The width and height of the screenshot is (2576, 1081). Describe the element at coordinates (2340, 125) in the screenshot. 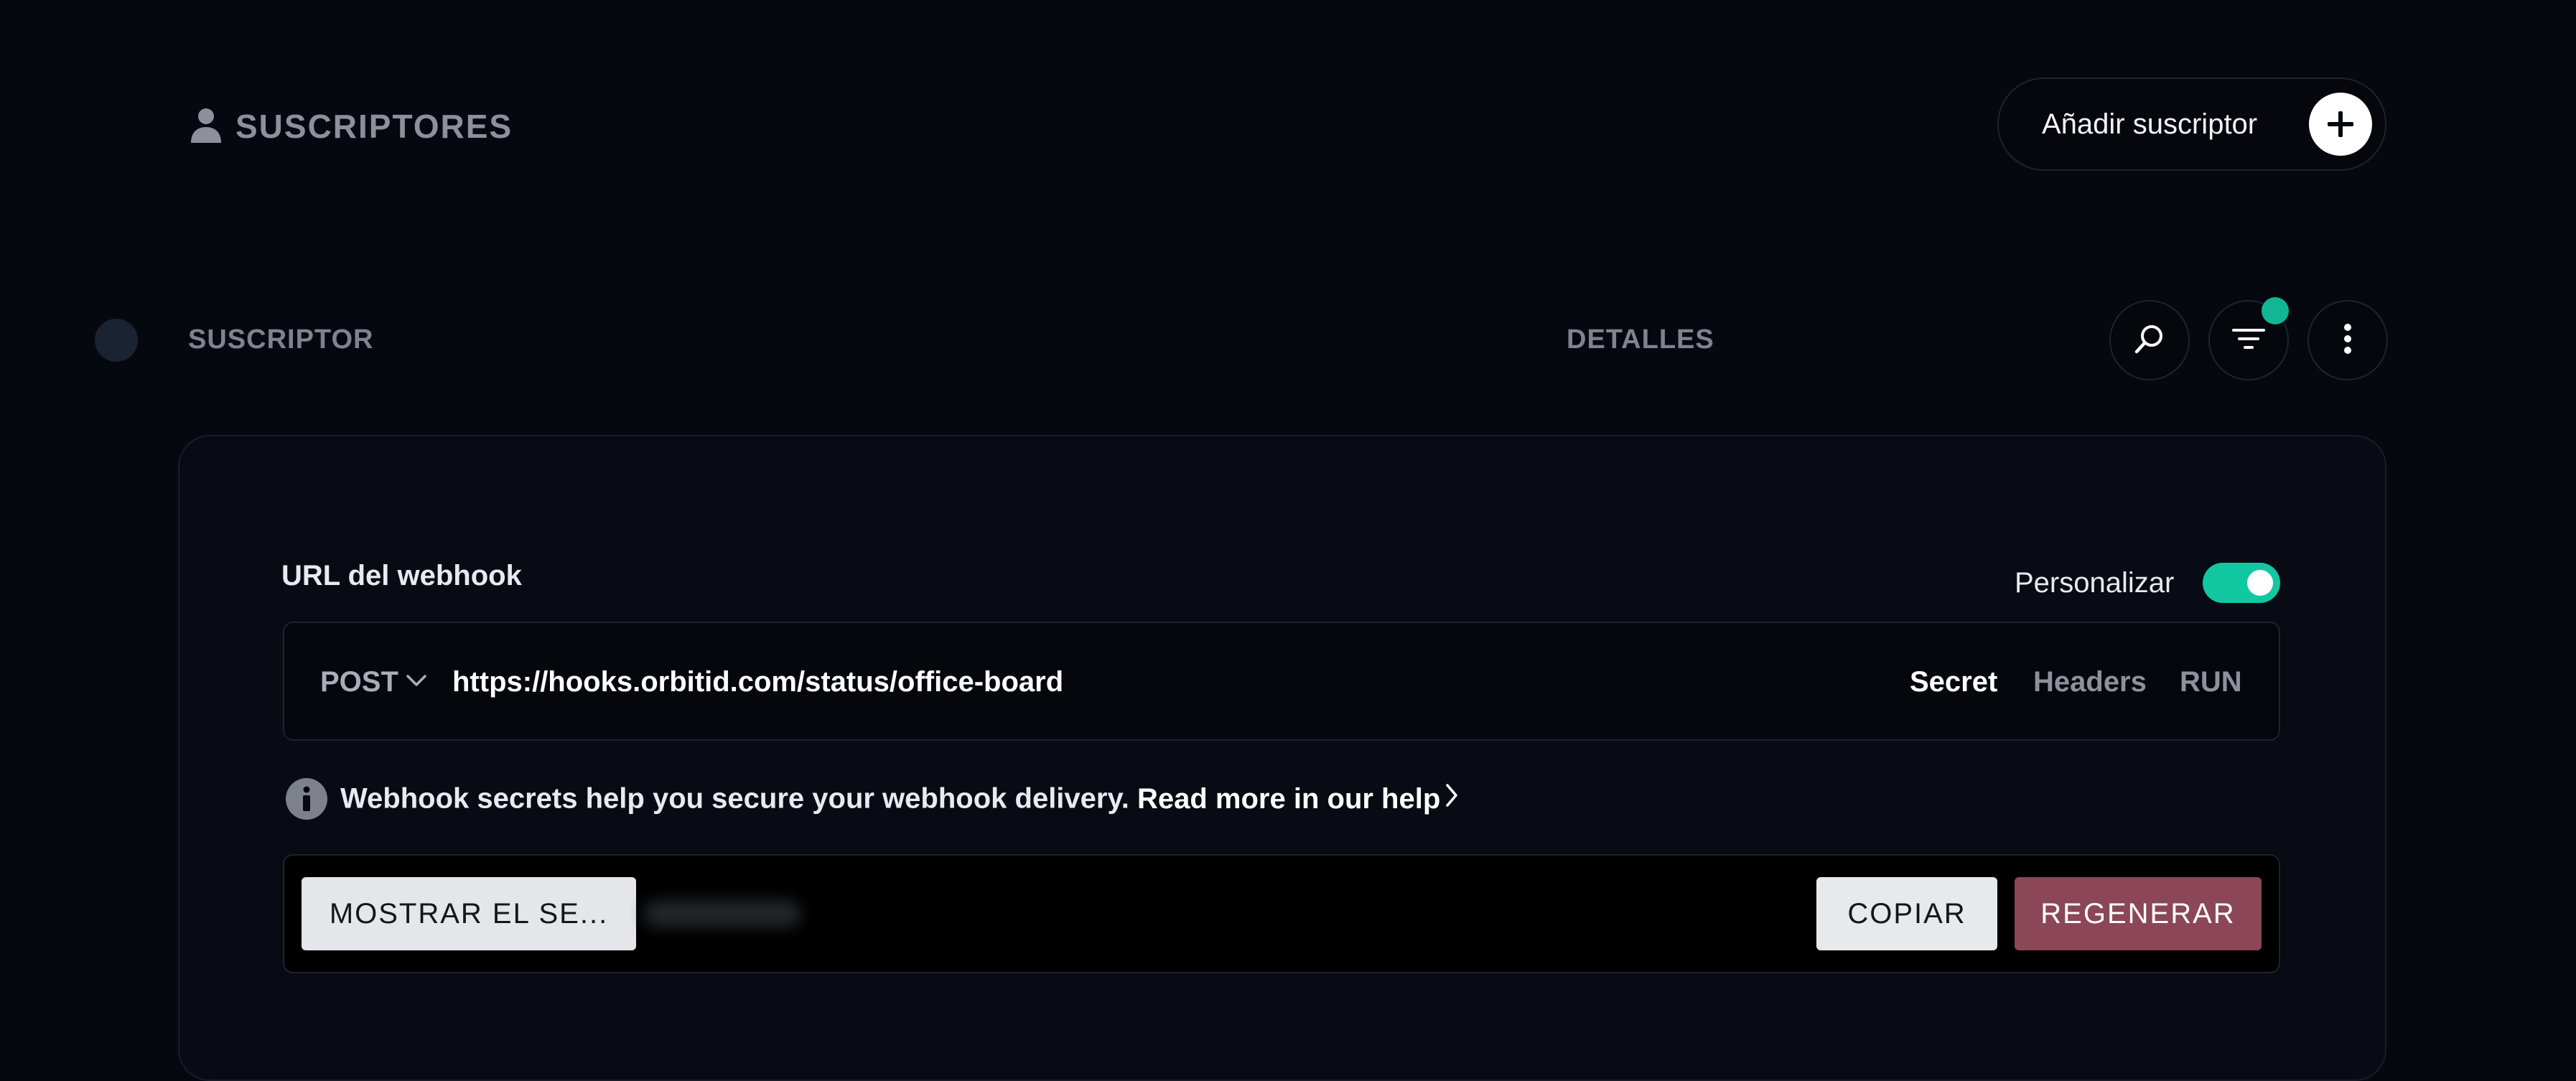

I see `plus-icon` at that location.